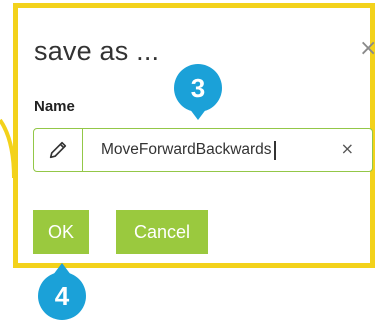 This screenshot has width=384, height=323. I want to click on name-label: Name, so click(54, 106).